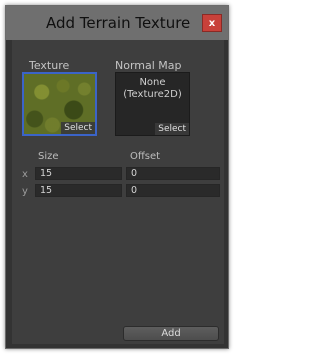 The height and width of the screenshot is (356, 320). Describe the element at coordinates (212, 23) in the screenshot. I see `close-button: x` at that location.